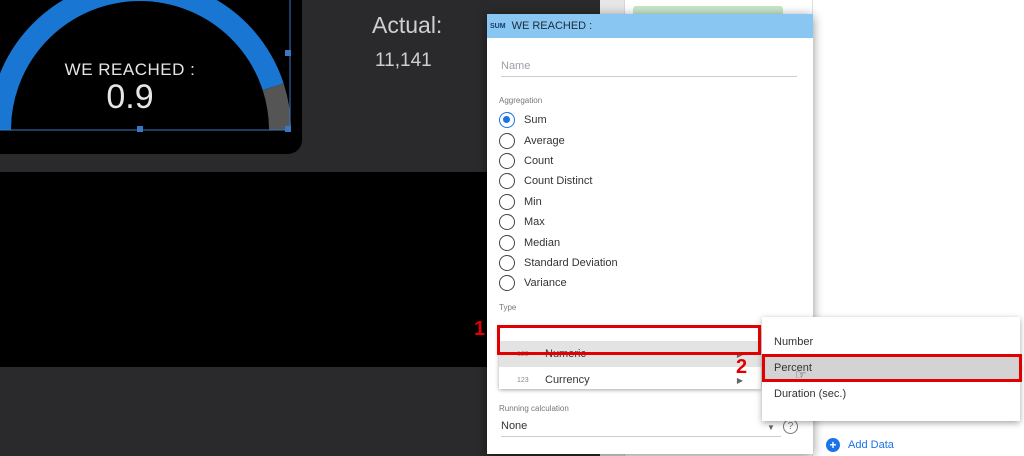 The width and height of the screenshot is (1024, 456). What do you see at coordinates (742, 367) in the screenshot?
I see `step-number-2: 2` at bounding box center [742, 367].